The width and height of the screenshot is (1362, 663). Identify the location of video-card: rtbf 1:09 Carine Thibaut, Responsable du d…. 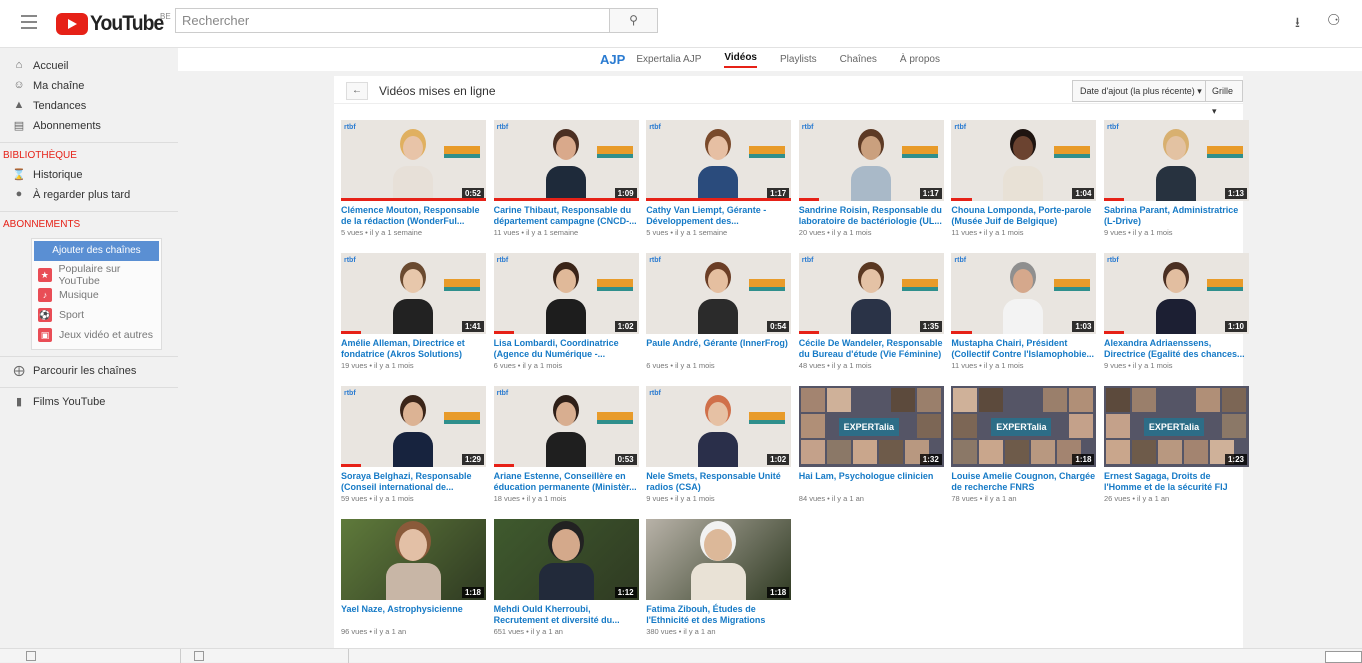
(566, 185).